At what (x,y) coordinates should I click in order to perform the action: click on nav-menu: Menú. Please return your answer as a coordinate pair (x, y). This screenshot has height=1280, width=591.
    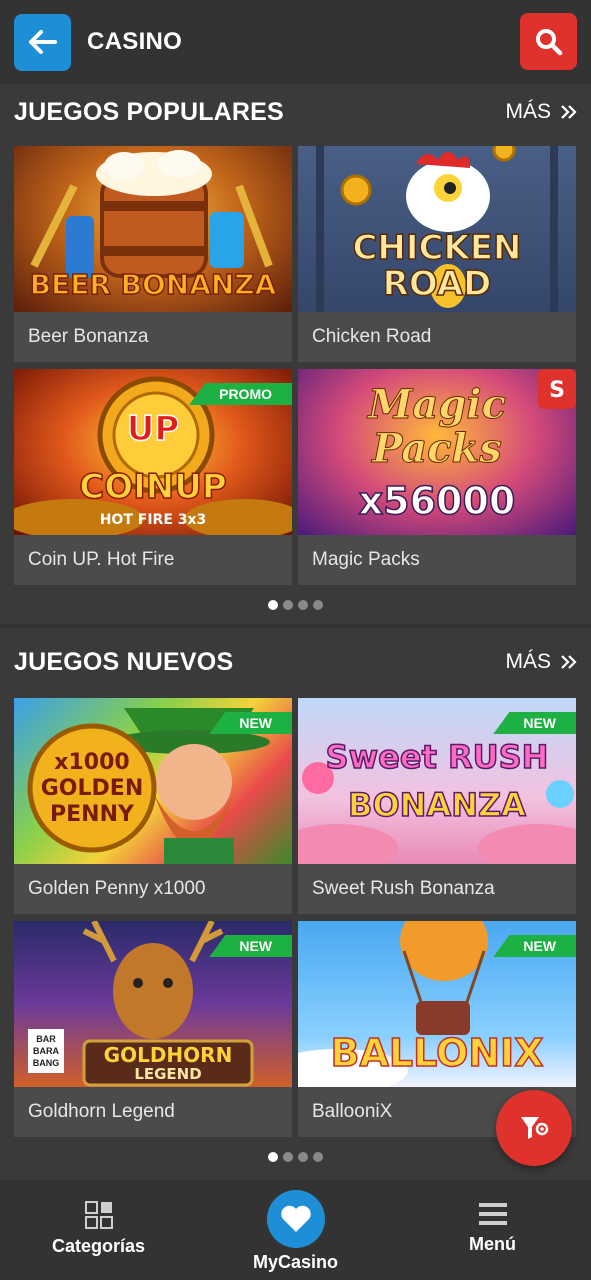
    Looking at the image, I should click on (492, 1230).